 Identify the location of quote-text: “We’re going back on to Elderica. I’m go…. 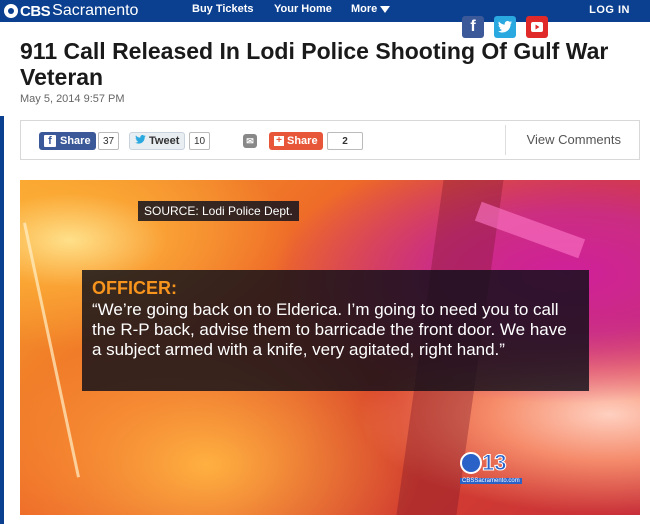
(329, 329).